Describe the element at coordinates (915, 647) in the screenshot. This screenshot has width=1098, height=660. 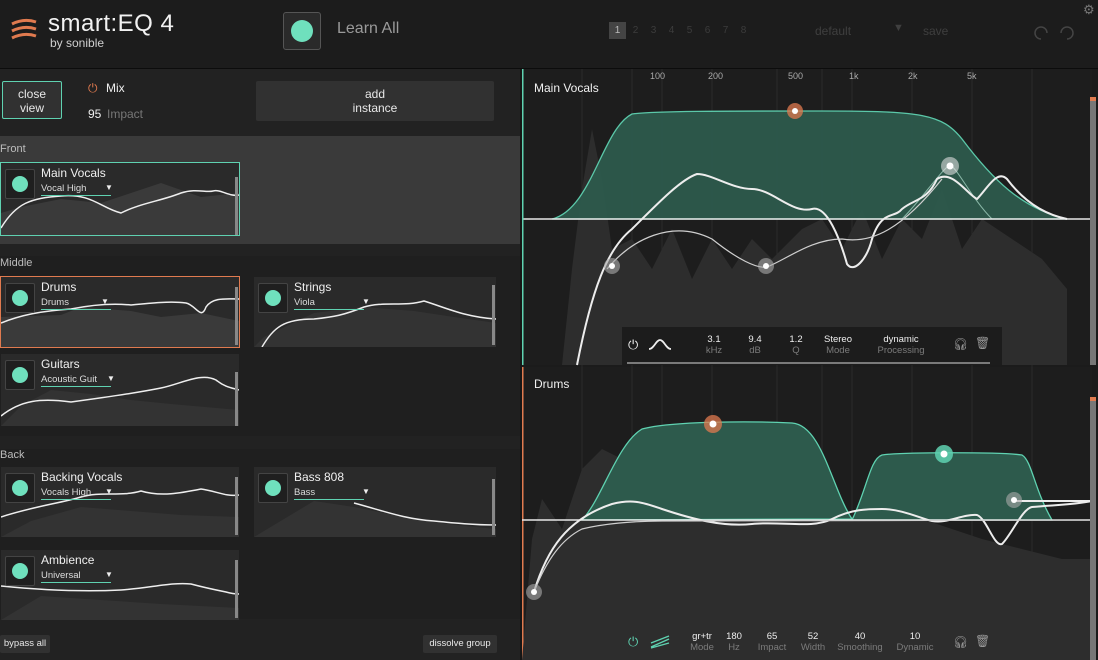
I see `control-label: Dynamic` at that location.